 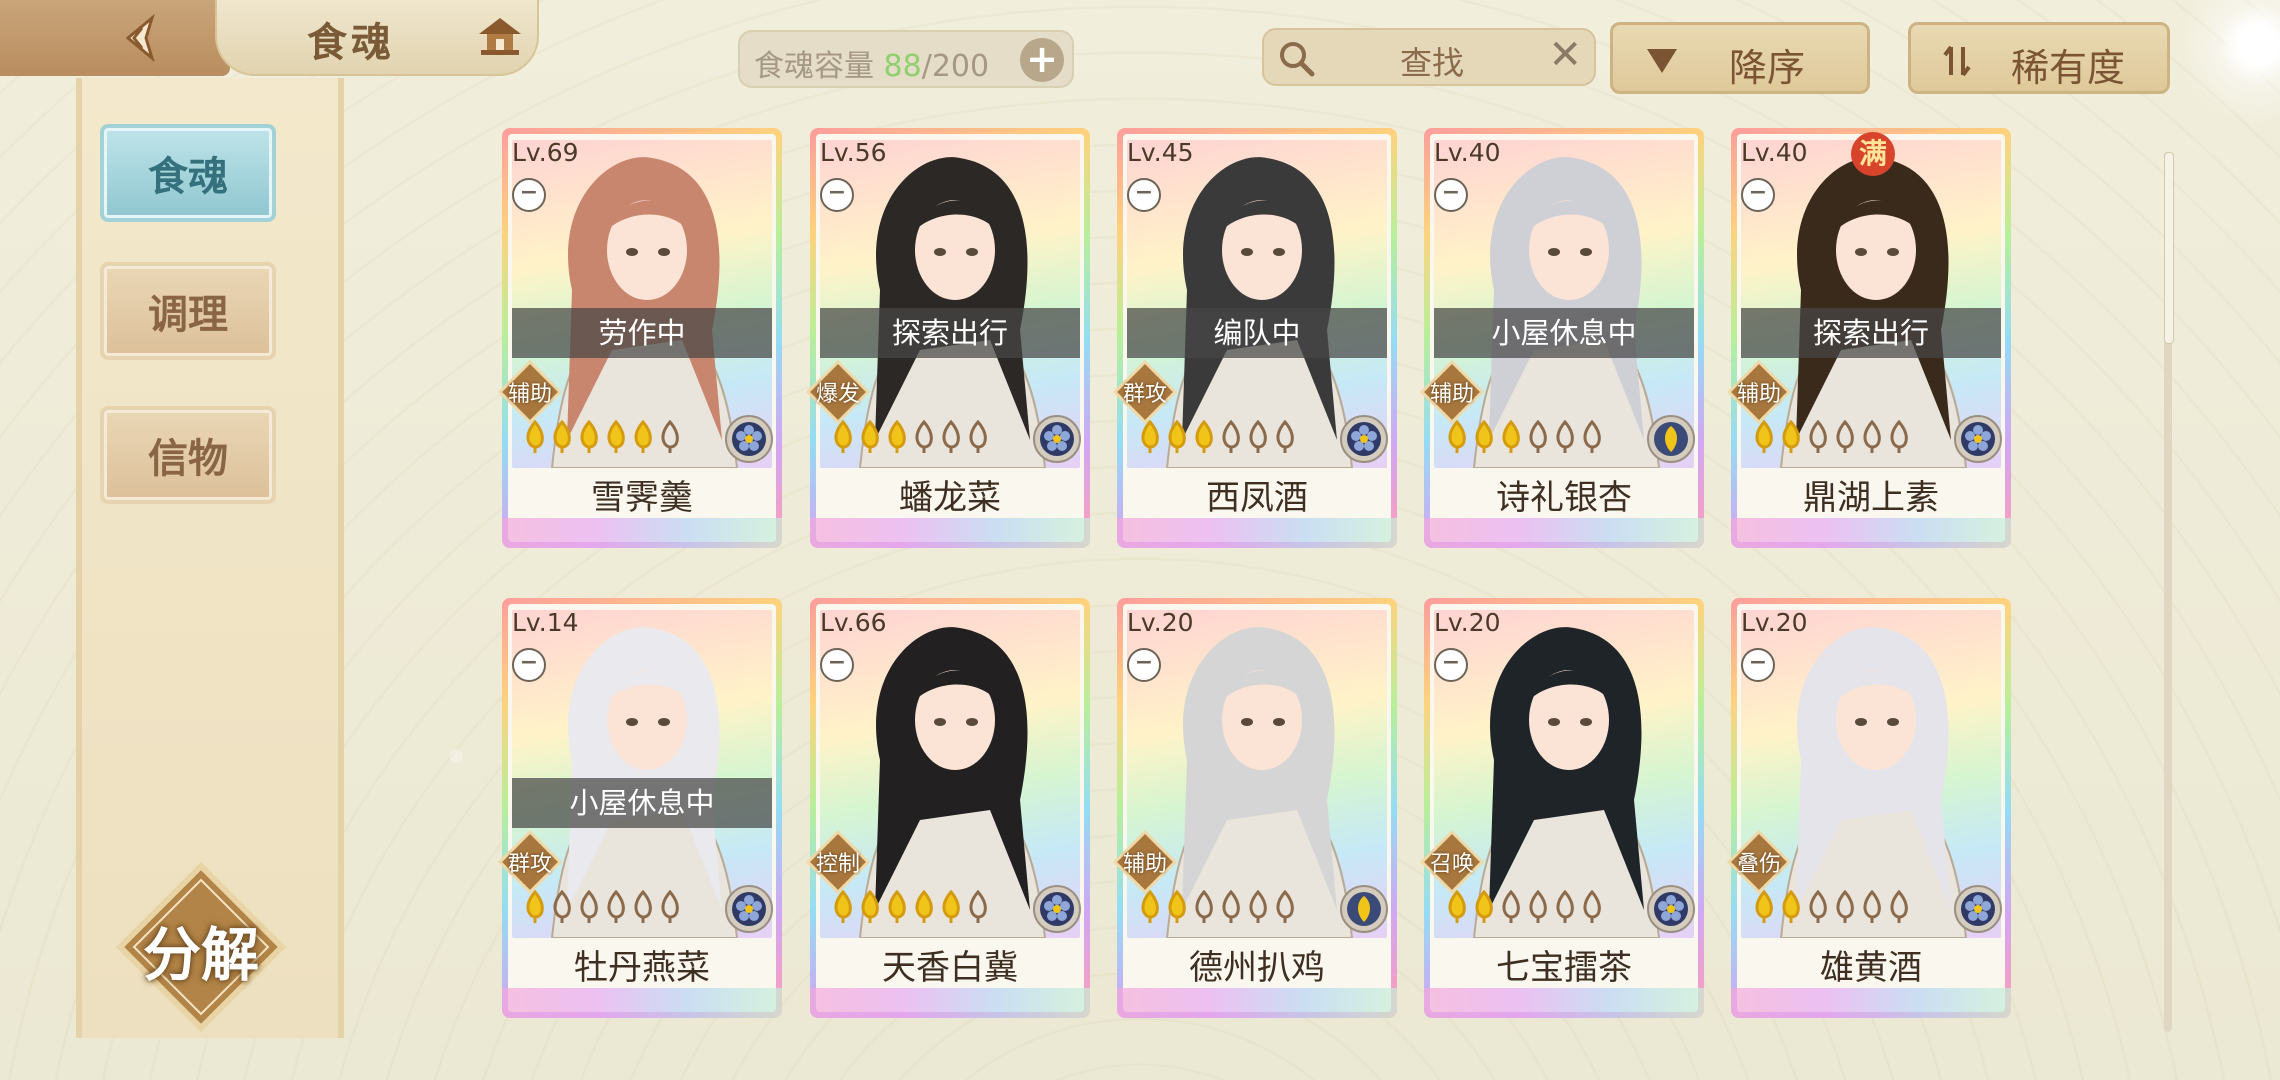 I want to click on corner-glow, so click(x=2225, y=75).